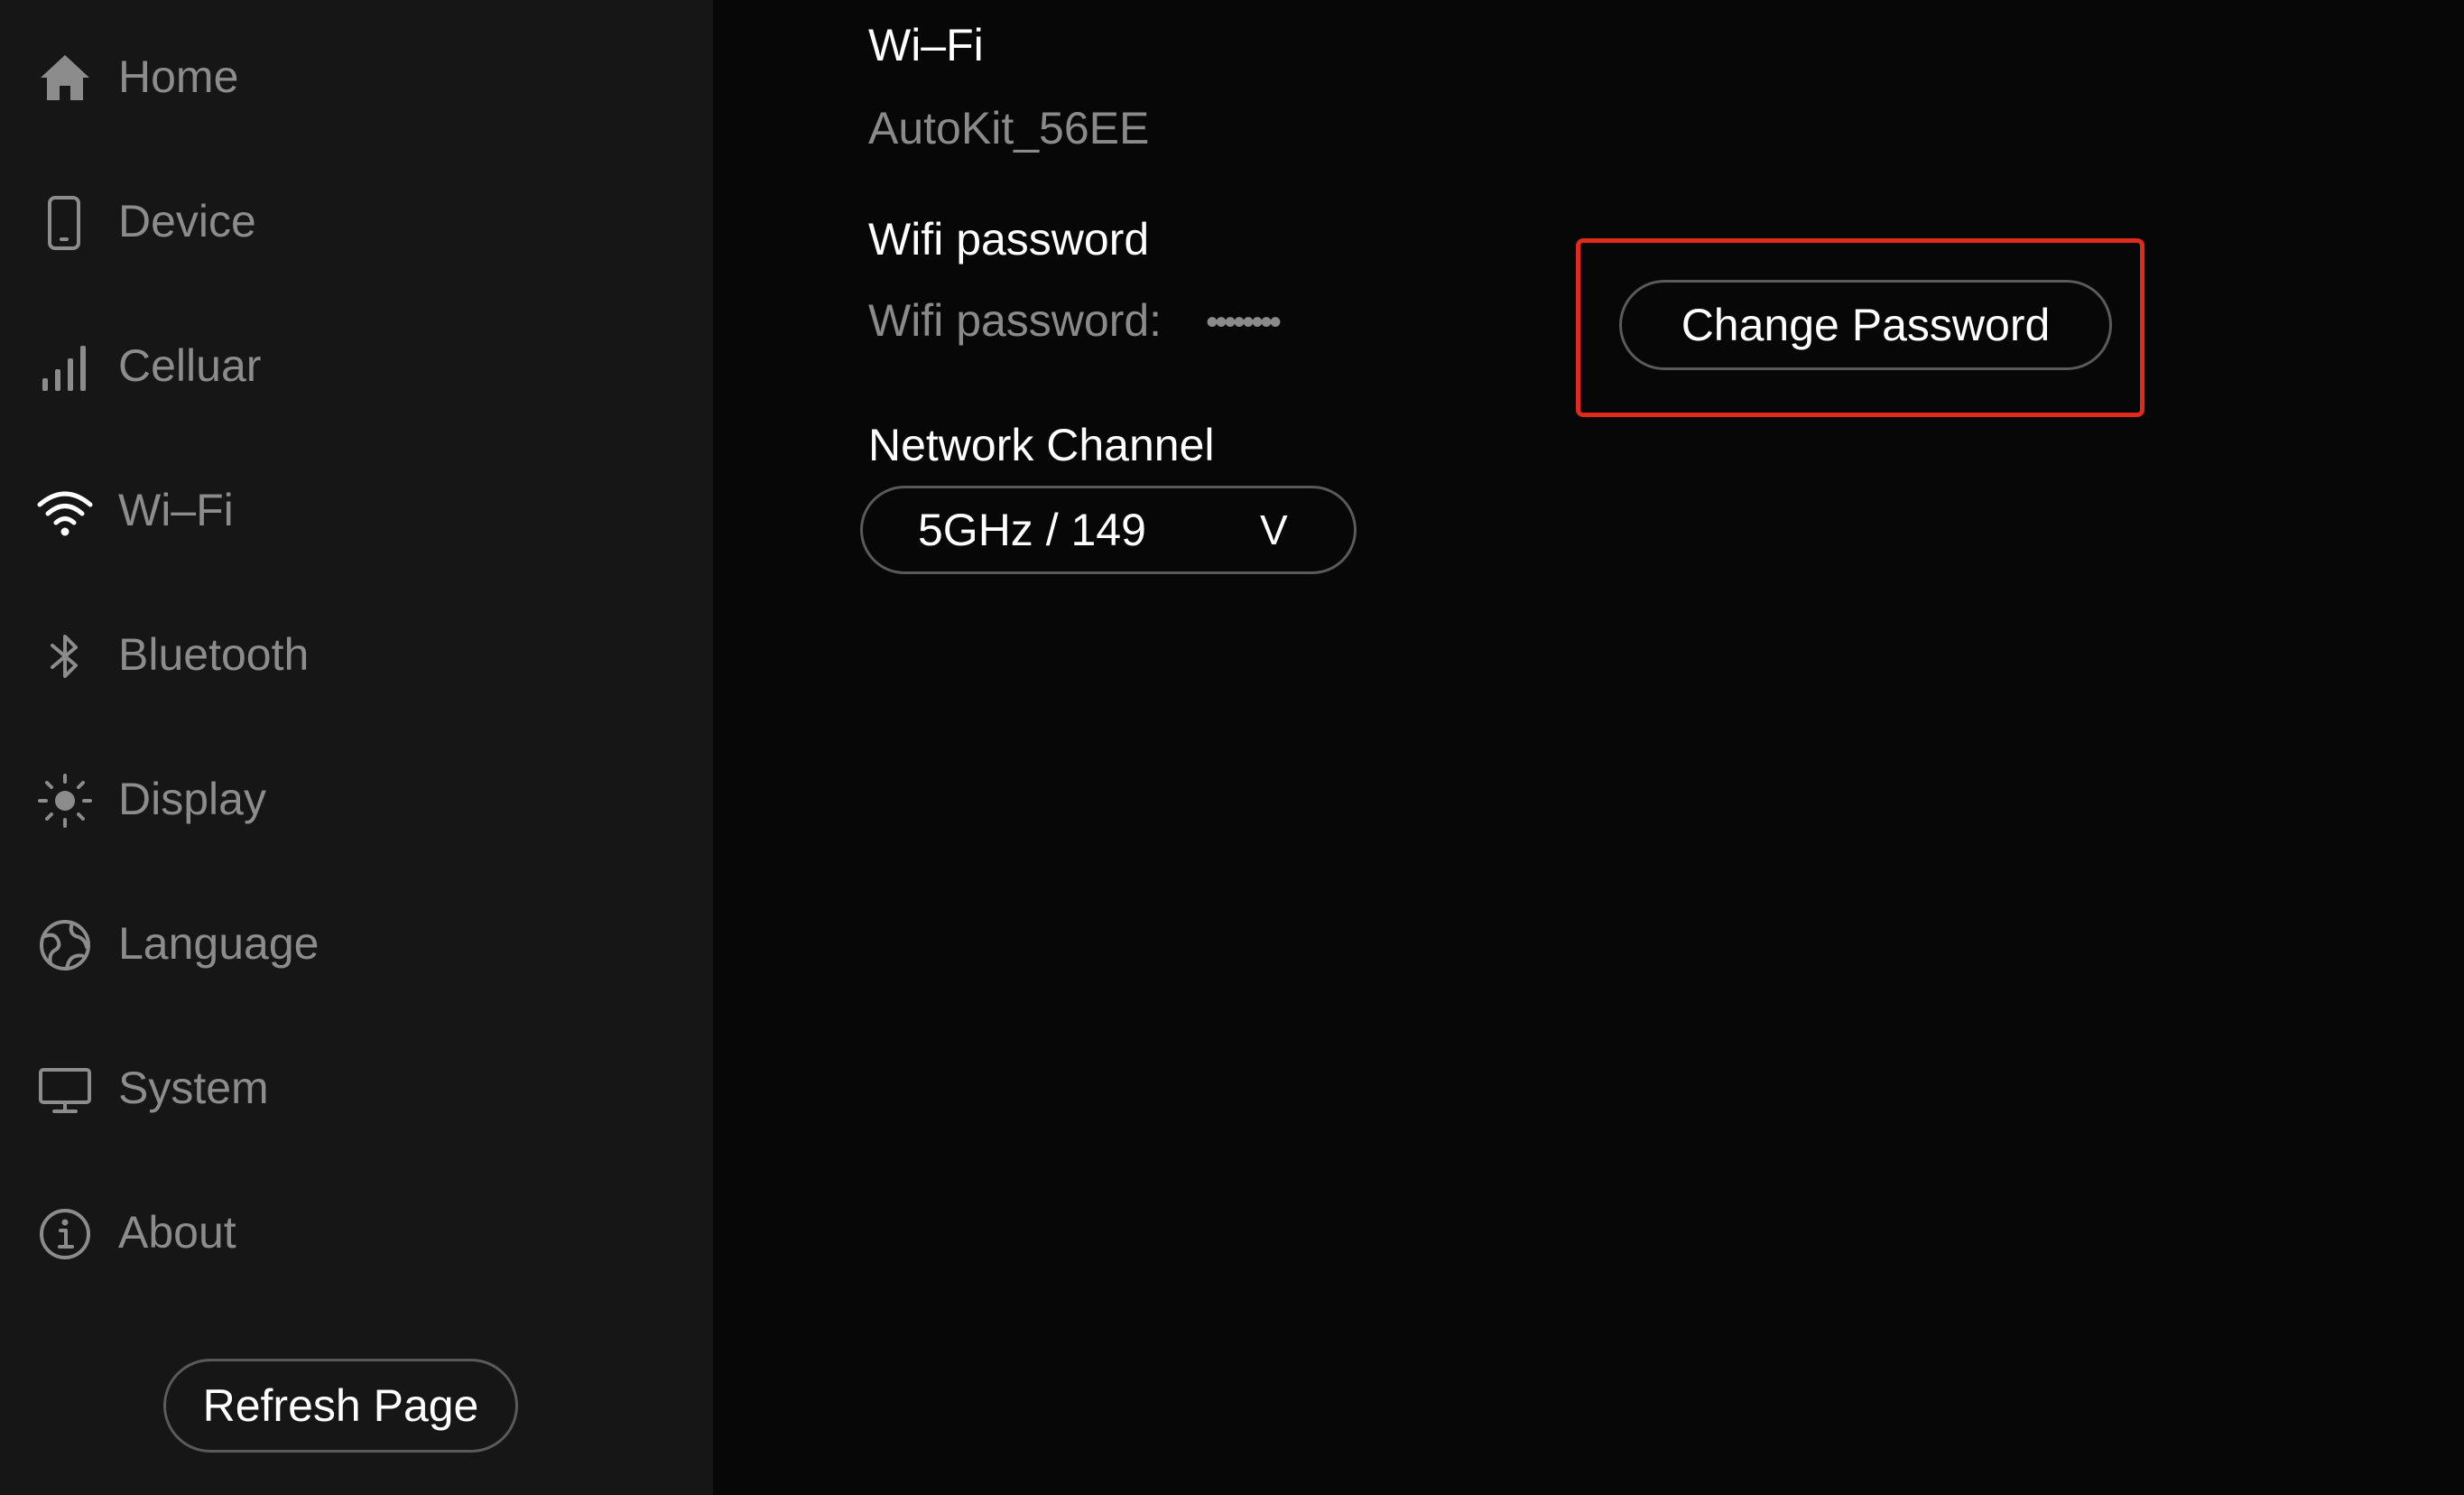 This screenshot has width=2464, height=1495. Describe the element at coordinates (65, 1234) in the screenshot. I see `info-icon` at that location.